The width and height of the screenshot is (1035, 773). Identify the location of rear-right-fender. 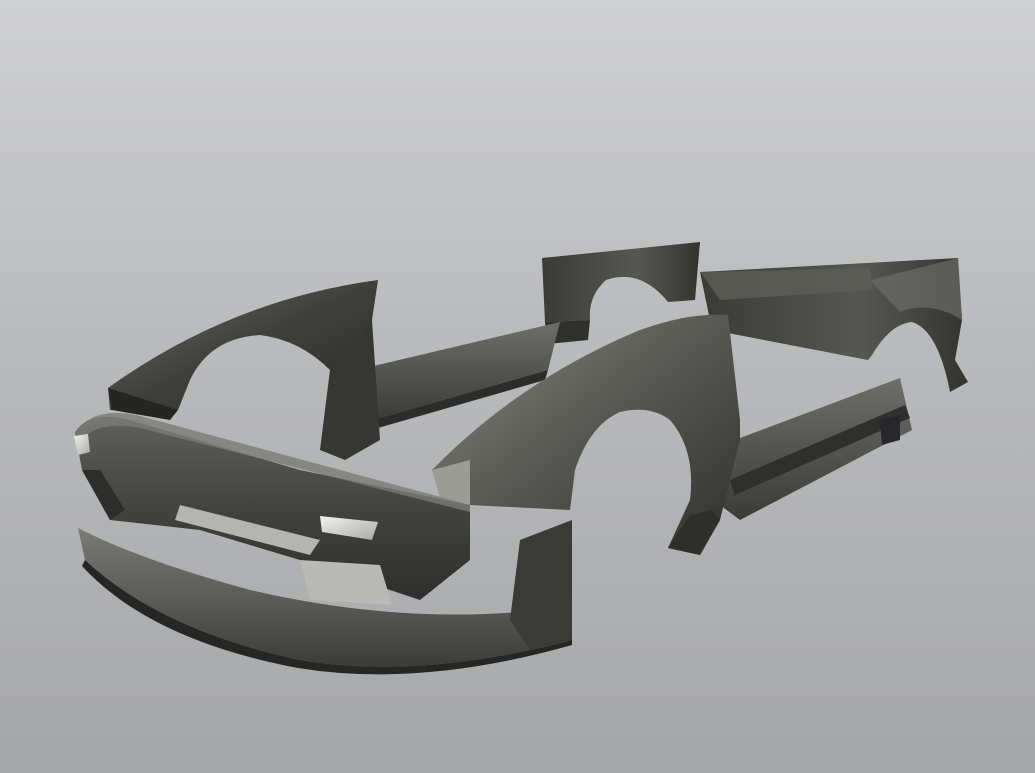
(834, 325).